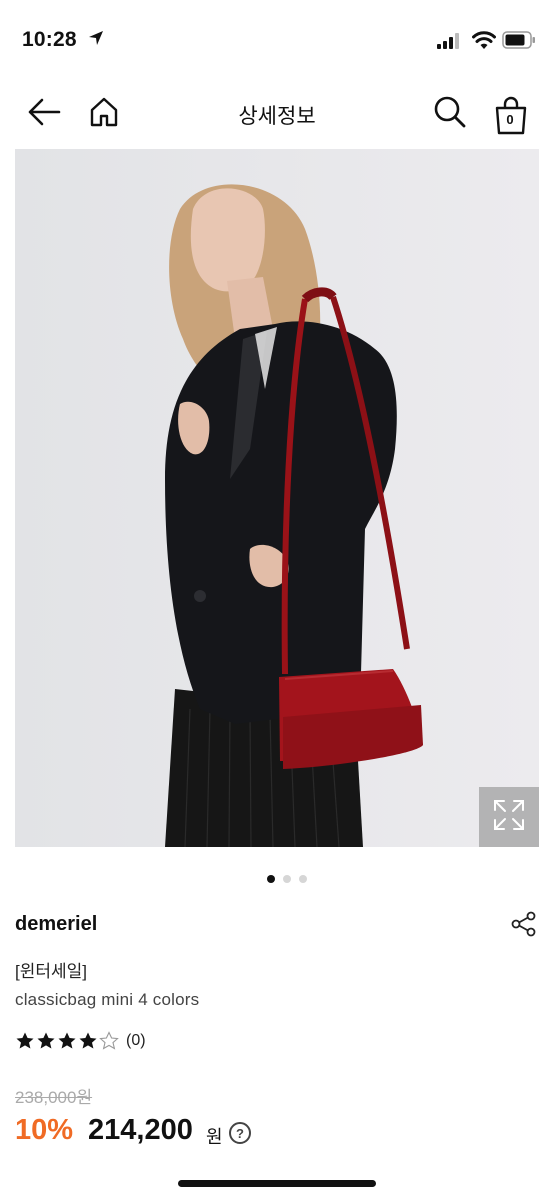 Image resolution: width=554 pixels, height=1200 pixels. What do you see at coordinates (51, 971) in the screenshot?
I see `sale-tag: [윈터세일]` at bounding box center [51, 971].